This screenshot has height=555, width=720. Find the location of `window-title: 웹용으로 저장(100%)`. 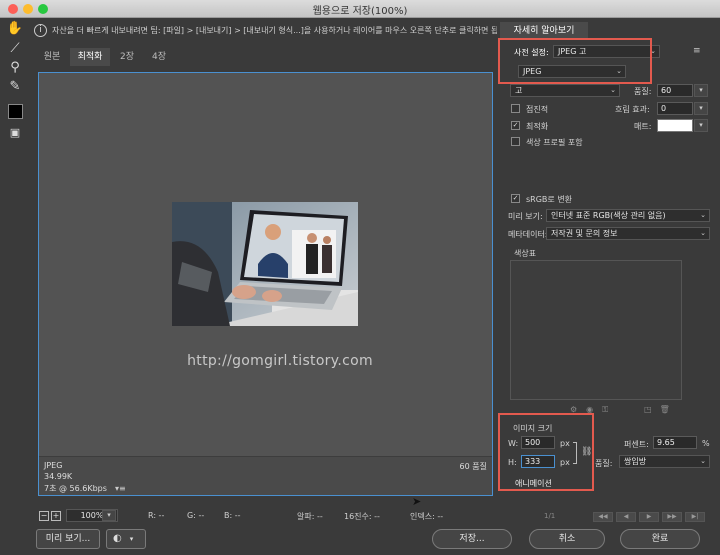

window-title: 웹용으로 저장(100%) is located at coordinates (360, 11).